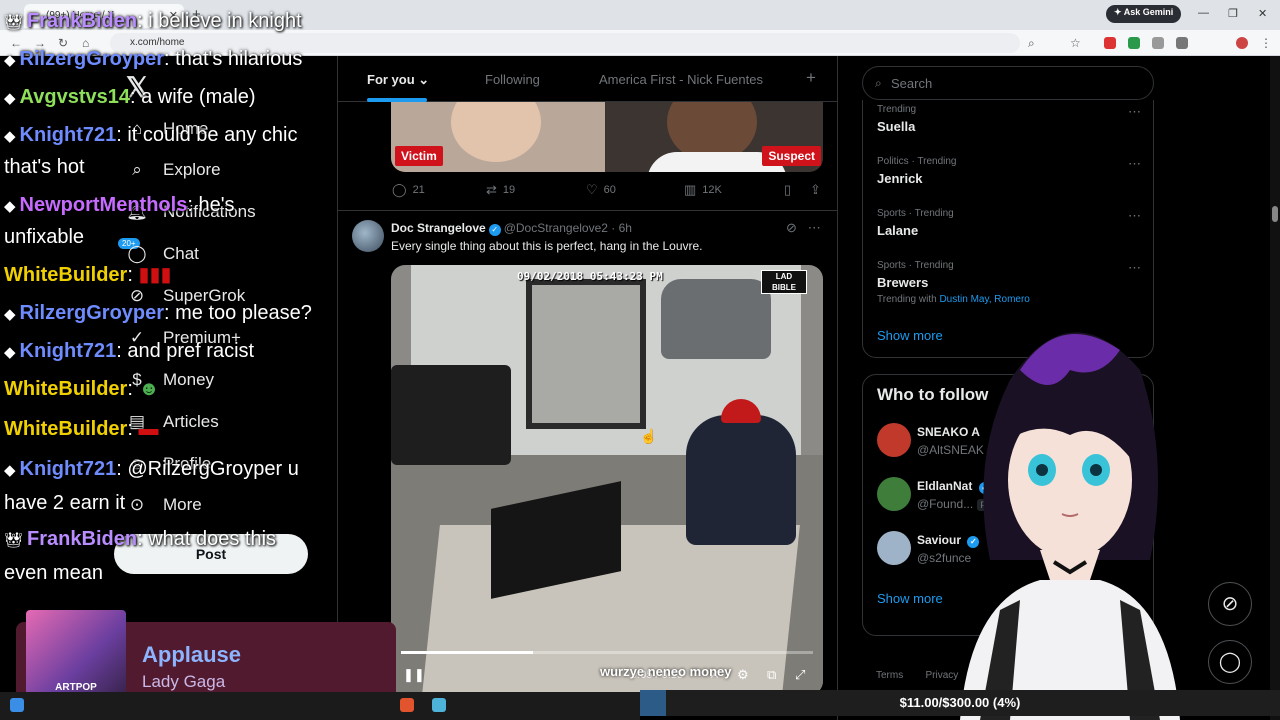 Image resolution: width=1280 pixels, height=720 pixels. I want to click on post-tools: ⊘ ⋯, so click(803, 228).